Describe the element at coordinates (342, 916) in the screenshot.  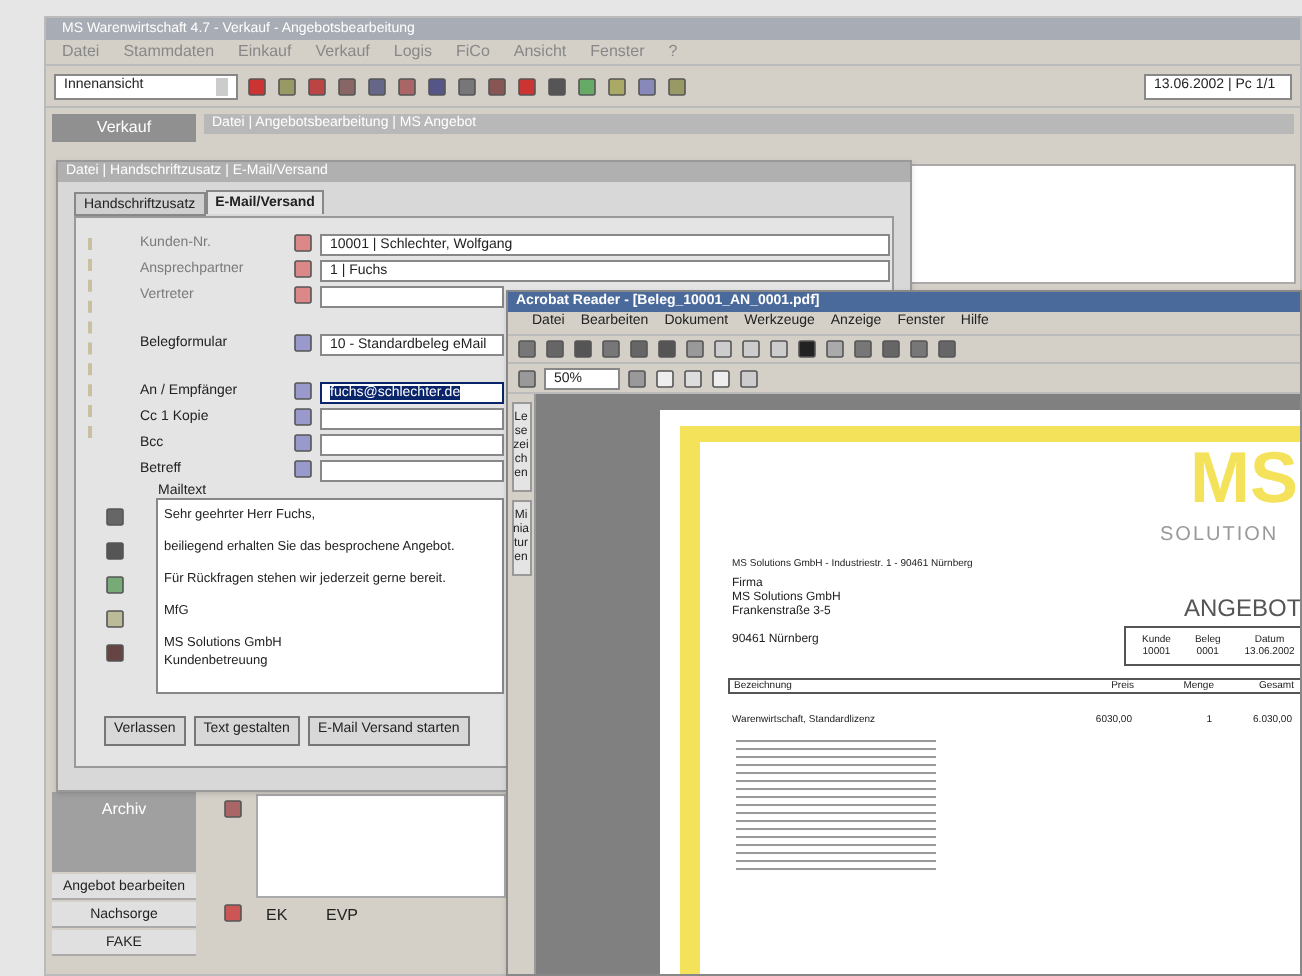
I see `table-cell: EVP` at that location.